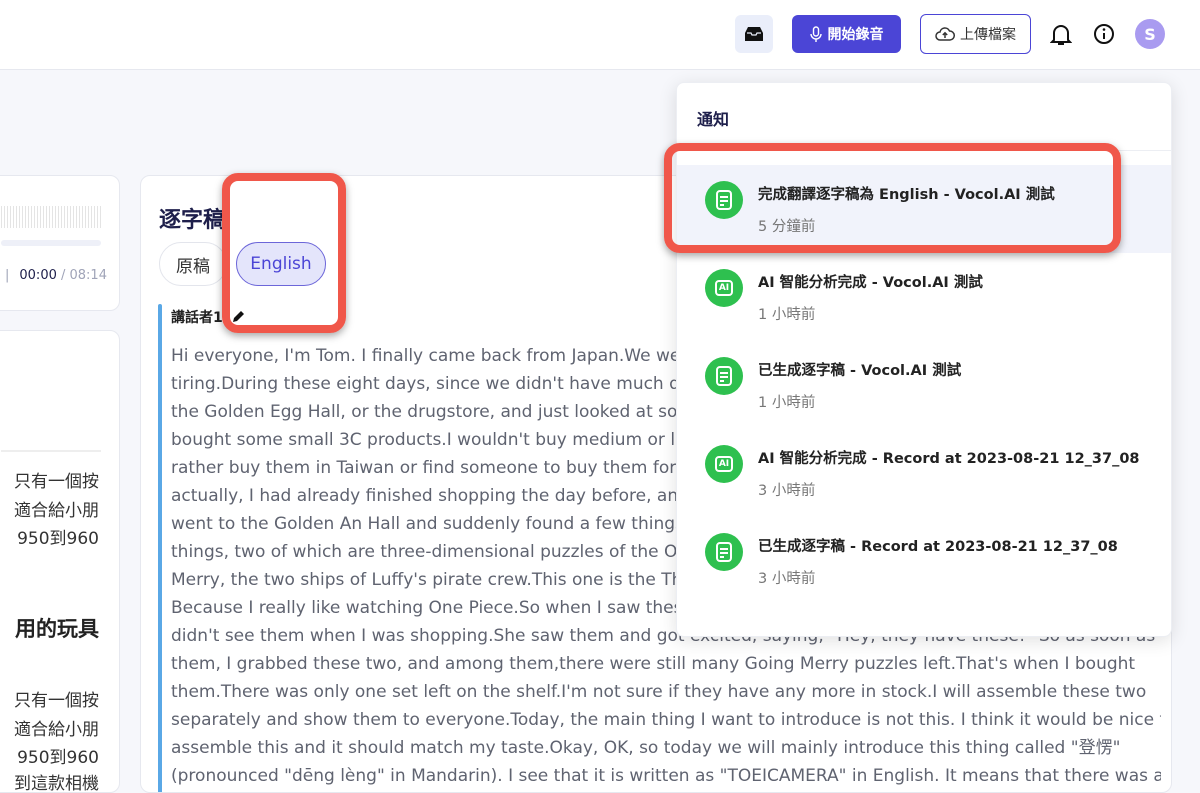 The width and height of the screenshot is (1200, 793). I want to click on inbox-button, so click(754, 34).